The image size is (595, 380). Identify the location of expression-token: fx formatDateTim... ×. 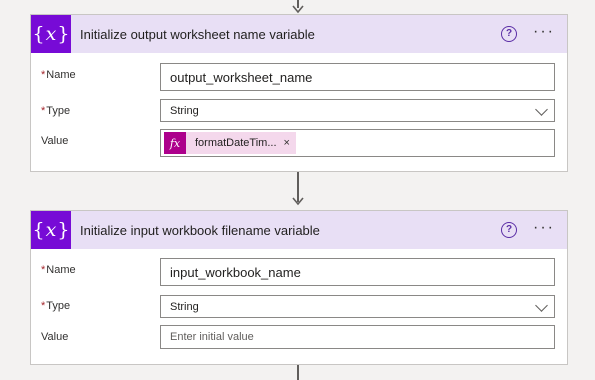
(230, 143).